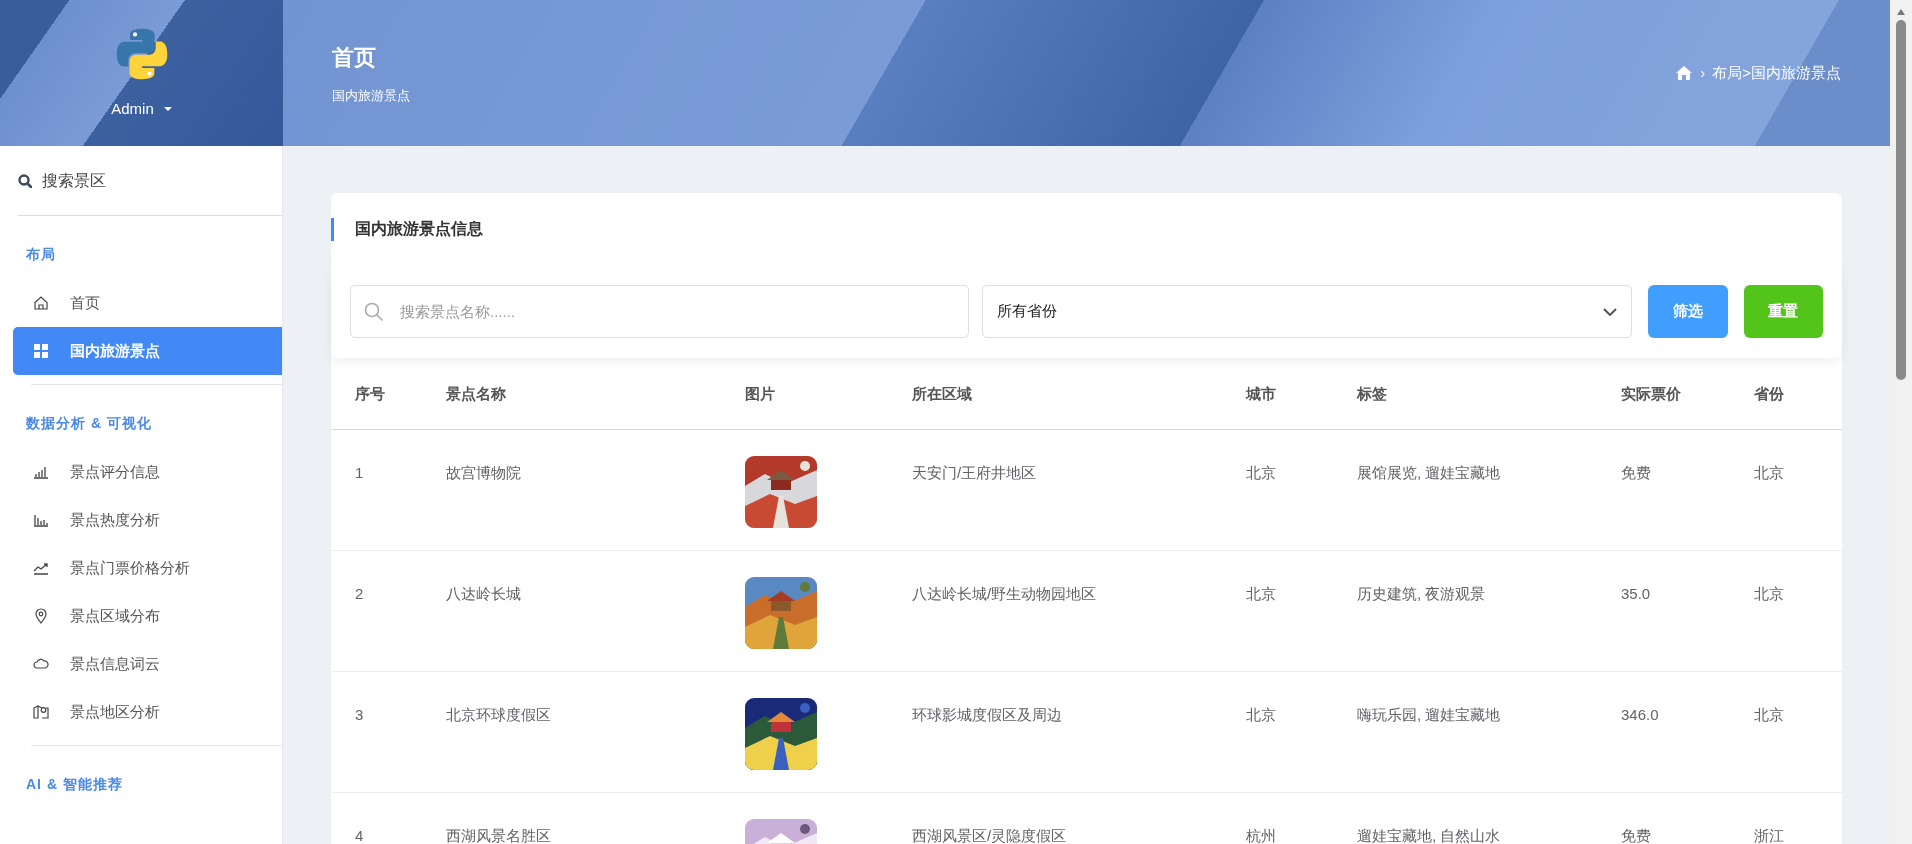 Image resolution: width=1912 pixels, height=844 pixels. What do you see at coordinates (359, 835) in the screenshot?
I see `table-cell: 4` at bounding box center [359, 835].